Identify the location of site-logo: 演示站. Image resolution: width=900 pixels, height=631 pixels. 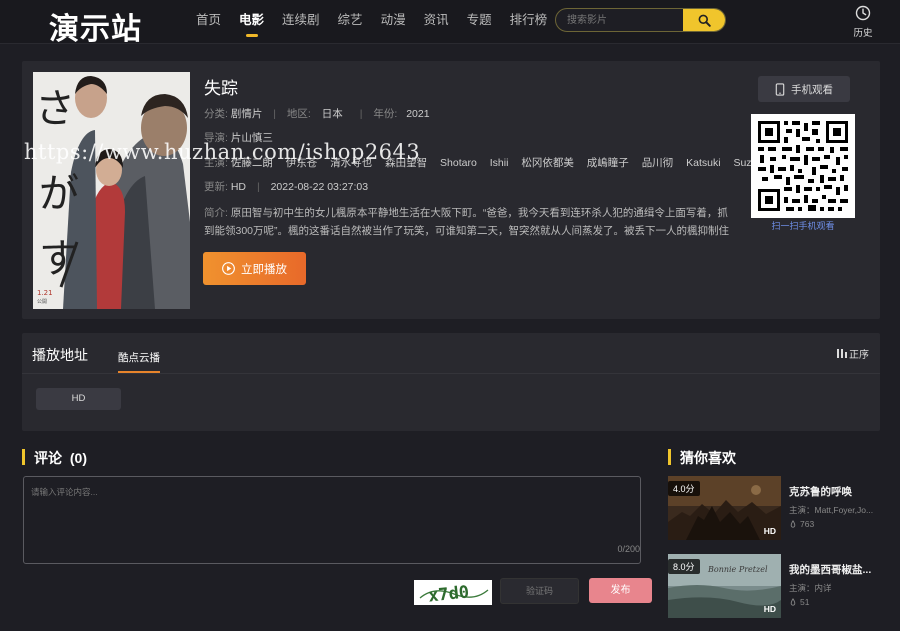
(95, 26).